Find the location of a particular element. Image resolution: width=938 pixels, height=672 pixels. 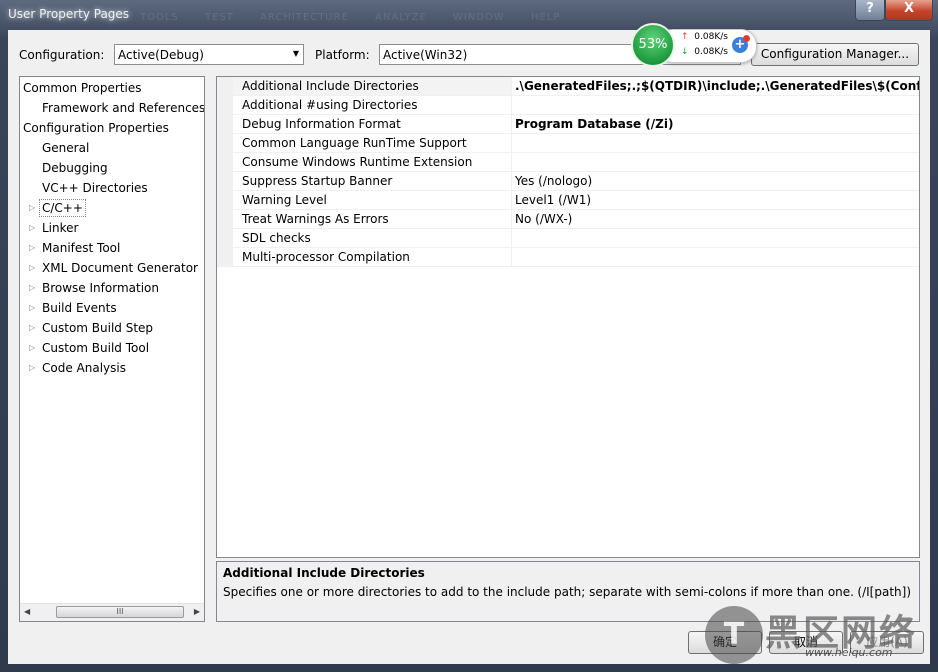

background-menu-item: ARCHITECTURE is located at coordinates (304, 17).